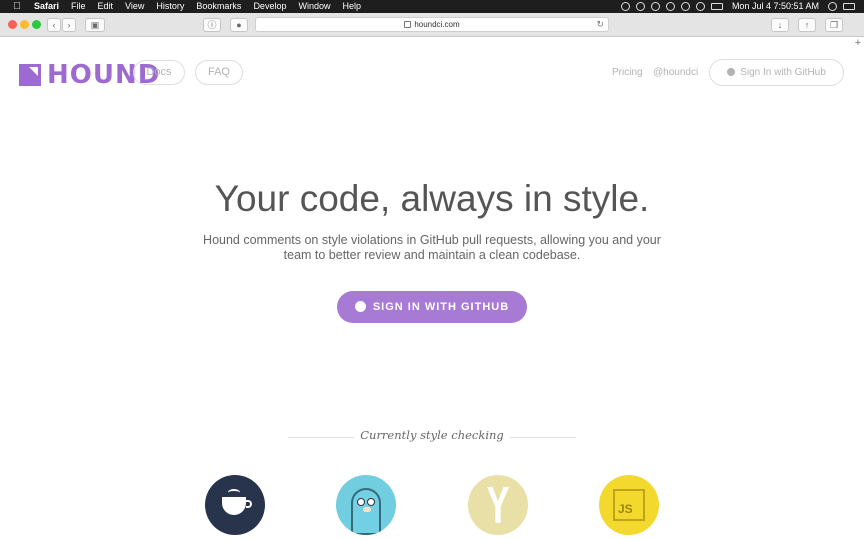  Describe the element at coordinates (36, 24) in the screenshot. I see `zoom-window-button` at that location.